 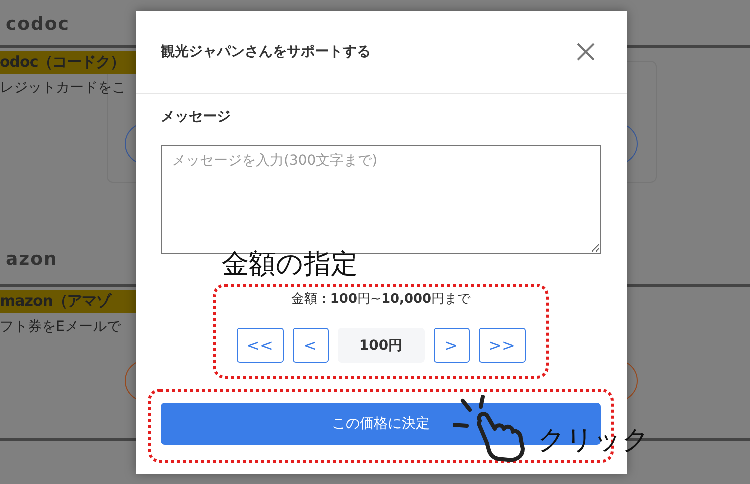 What do you see at coordinates (502, 345) in the screenshot?
I see `step-button: >>` at bounding box center [502, 345].